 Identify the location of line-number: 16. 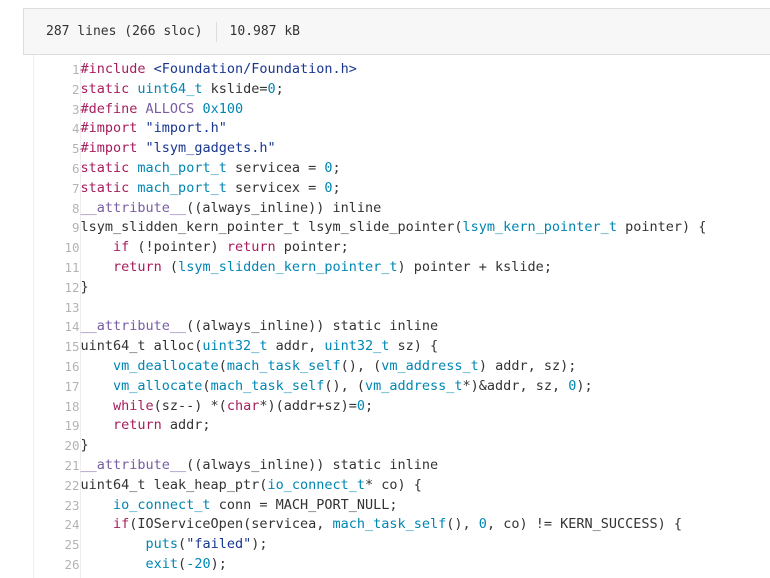
(57, 366).